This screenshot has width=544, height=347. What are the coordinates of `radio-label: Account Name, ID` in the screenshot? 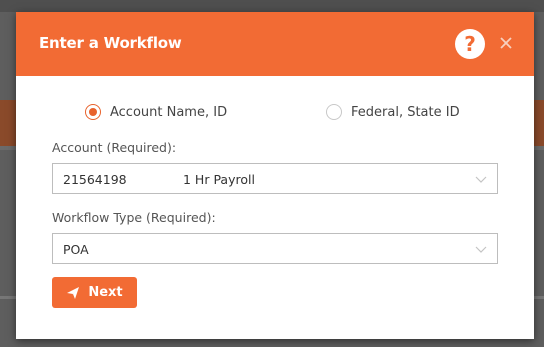 It's located at (169, 112).